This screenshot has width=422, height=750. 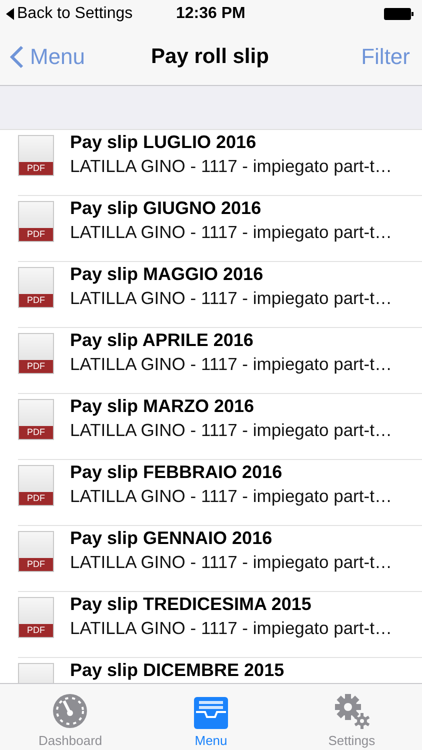 What do you see at coordinates (166, 209) in the screenshot?
I see `slip-title: Pay slip GIUGNO 2016` at bounding box center [166, 209].